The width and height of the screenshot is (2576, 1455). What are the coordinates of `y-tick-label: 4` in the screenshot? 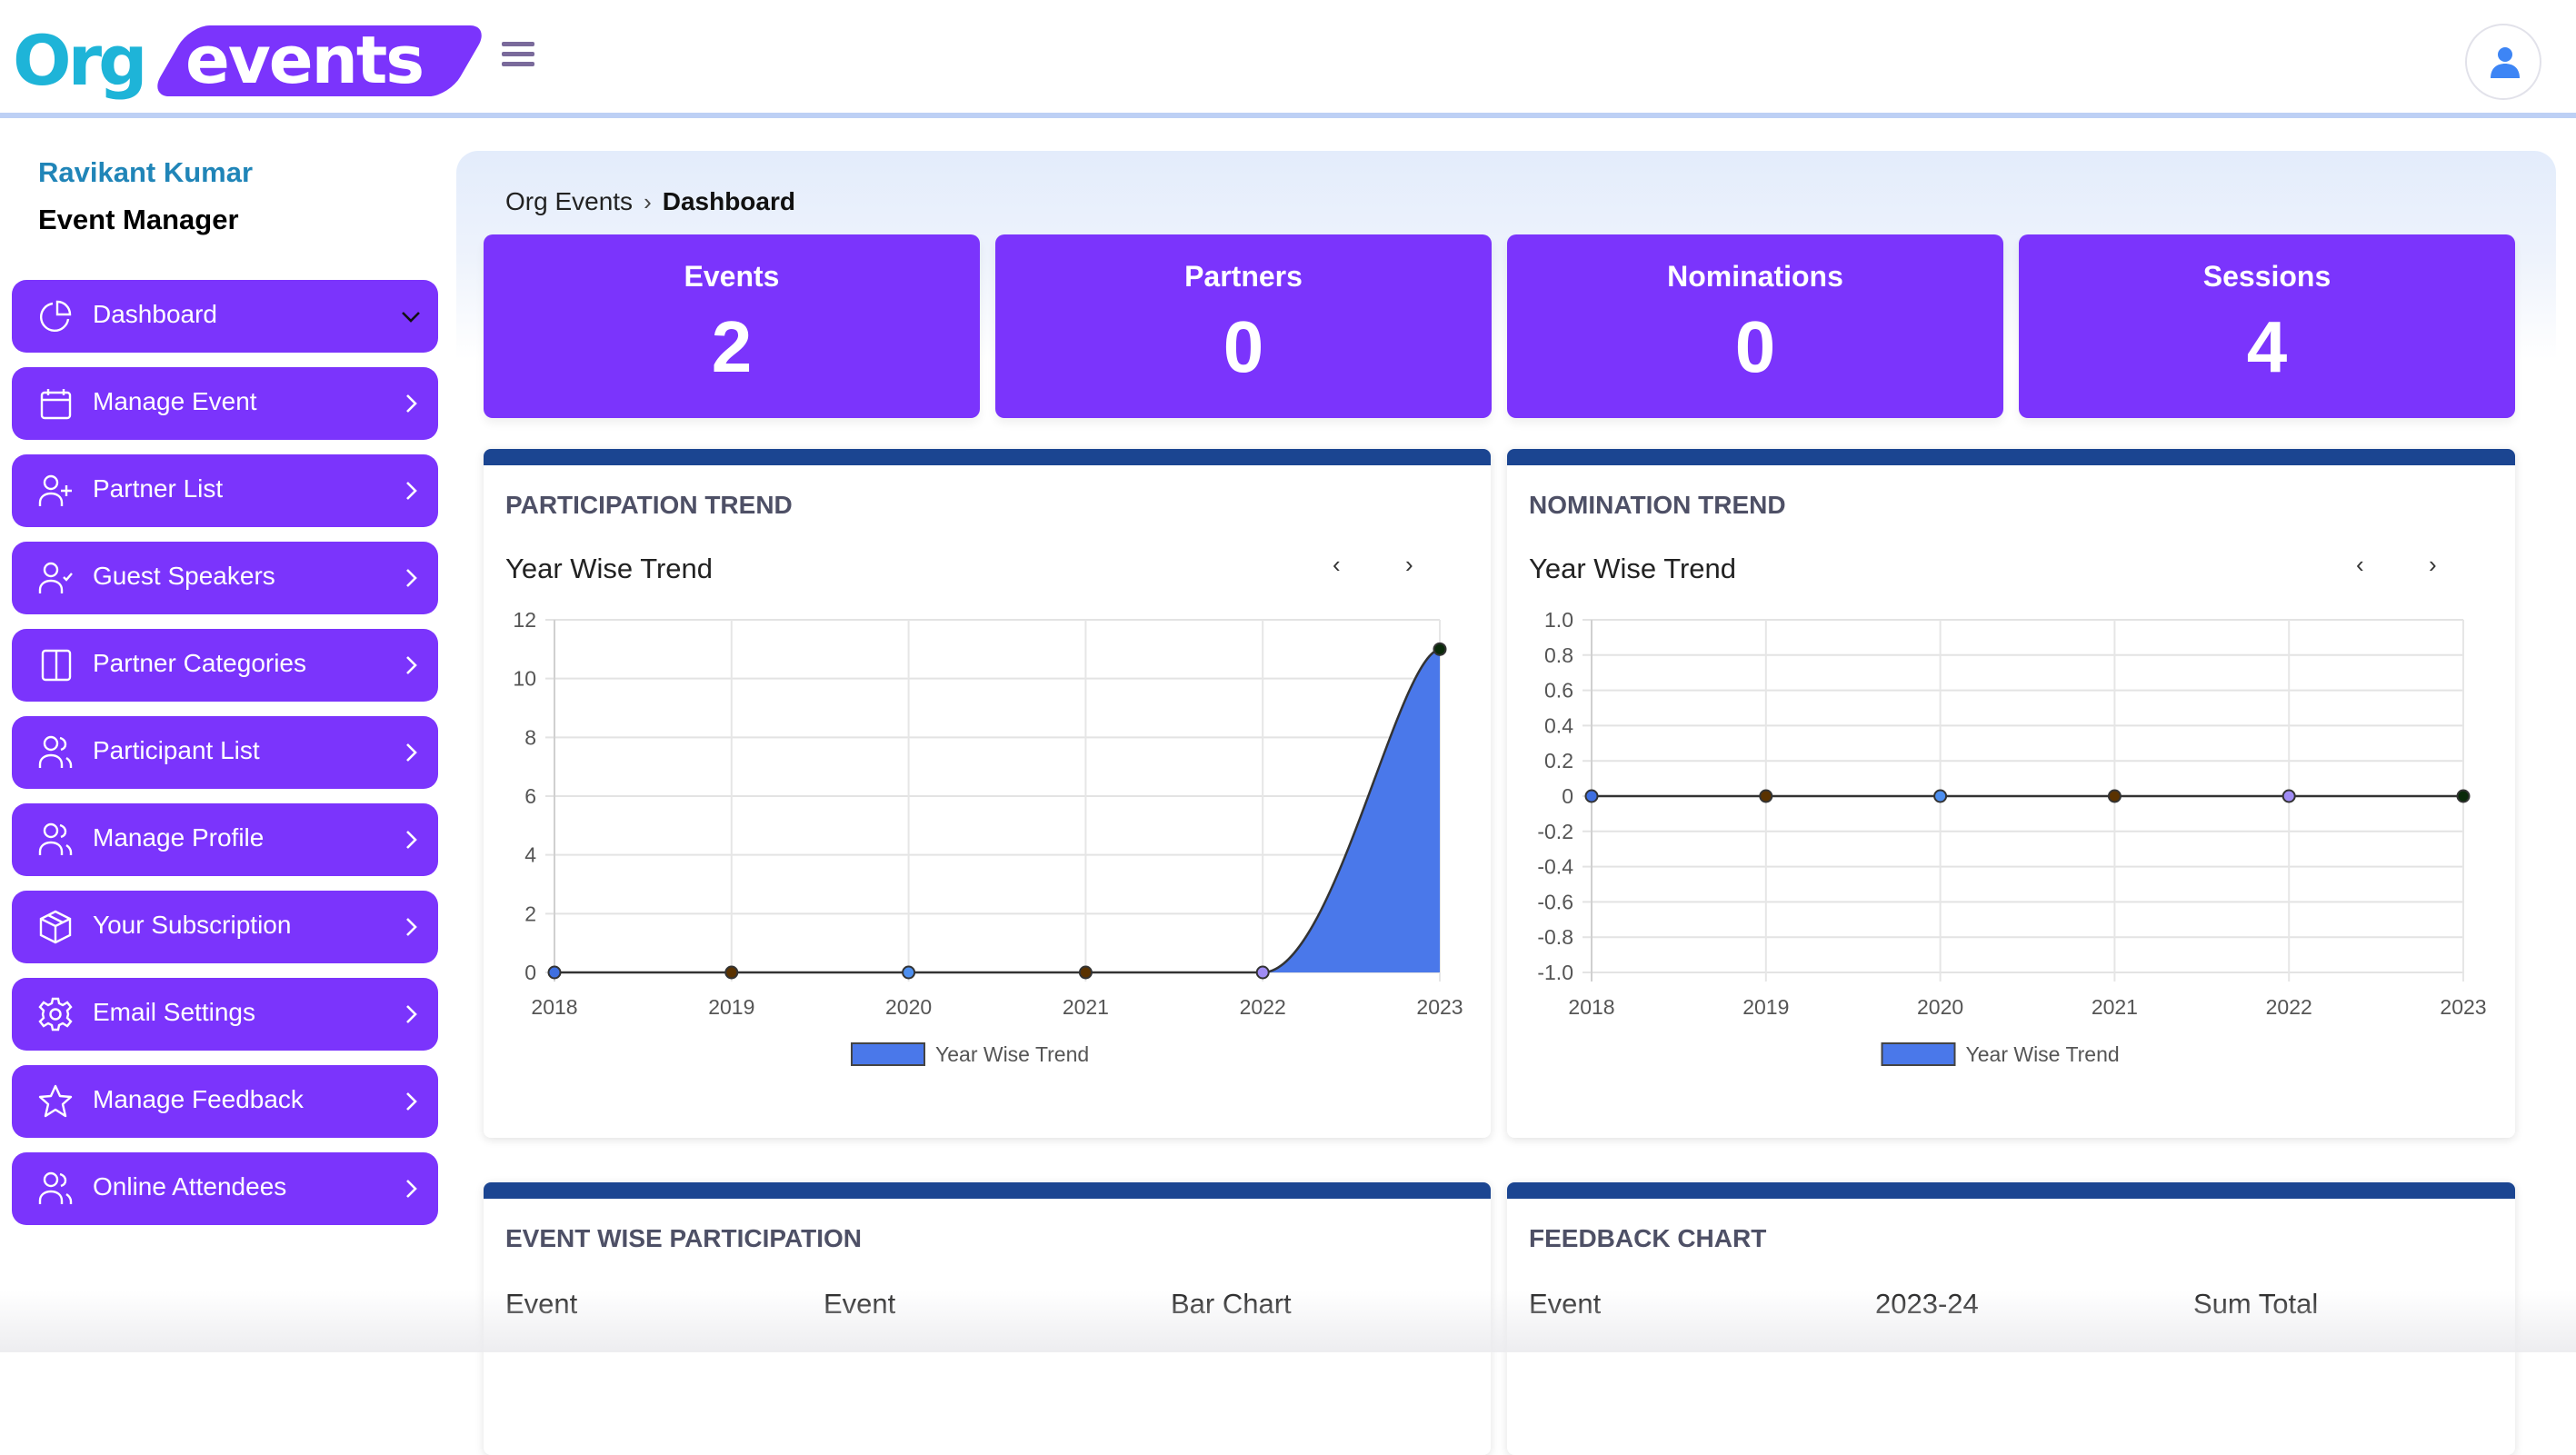 It's located at (530, 855).